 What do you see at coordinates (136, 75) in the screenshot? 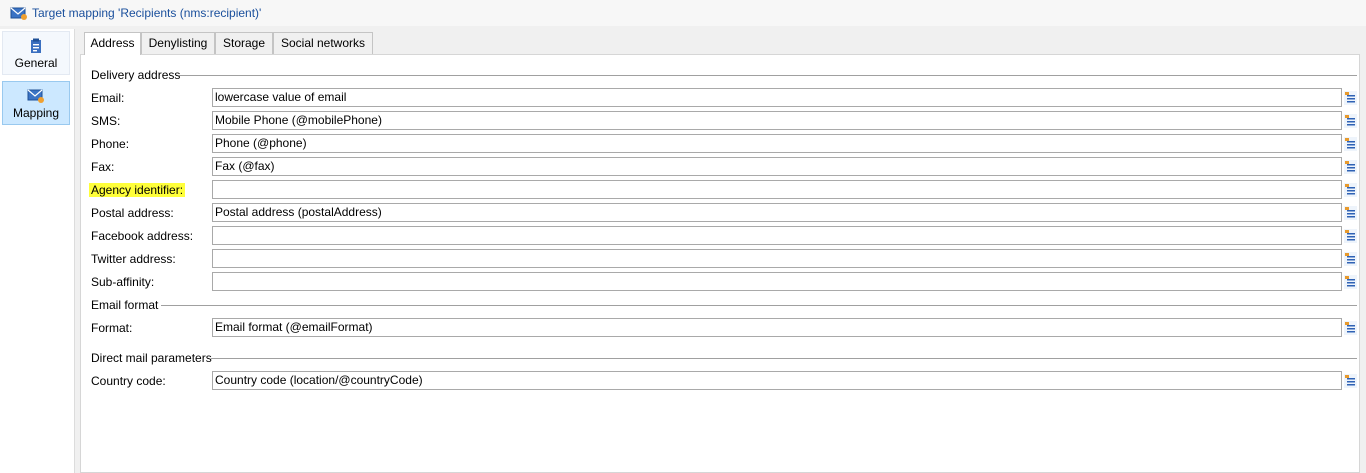
I see `section-title-delivery-address: Delivery address` at bounding box center [136, 75].